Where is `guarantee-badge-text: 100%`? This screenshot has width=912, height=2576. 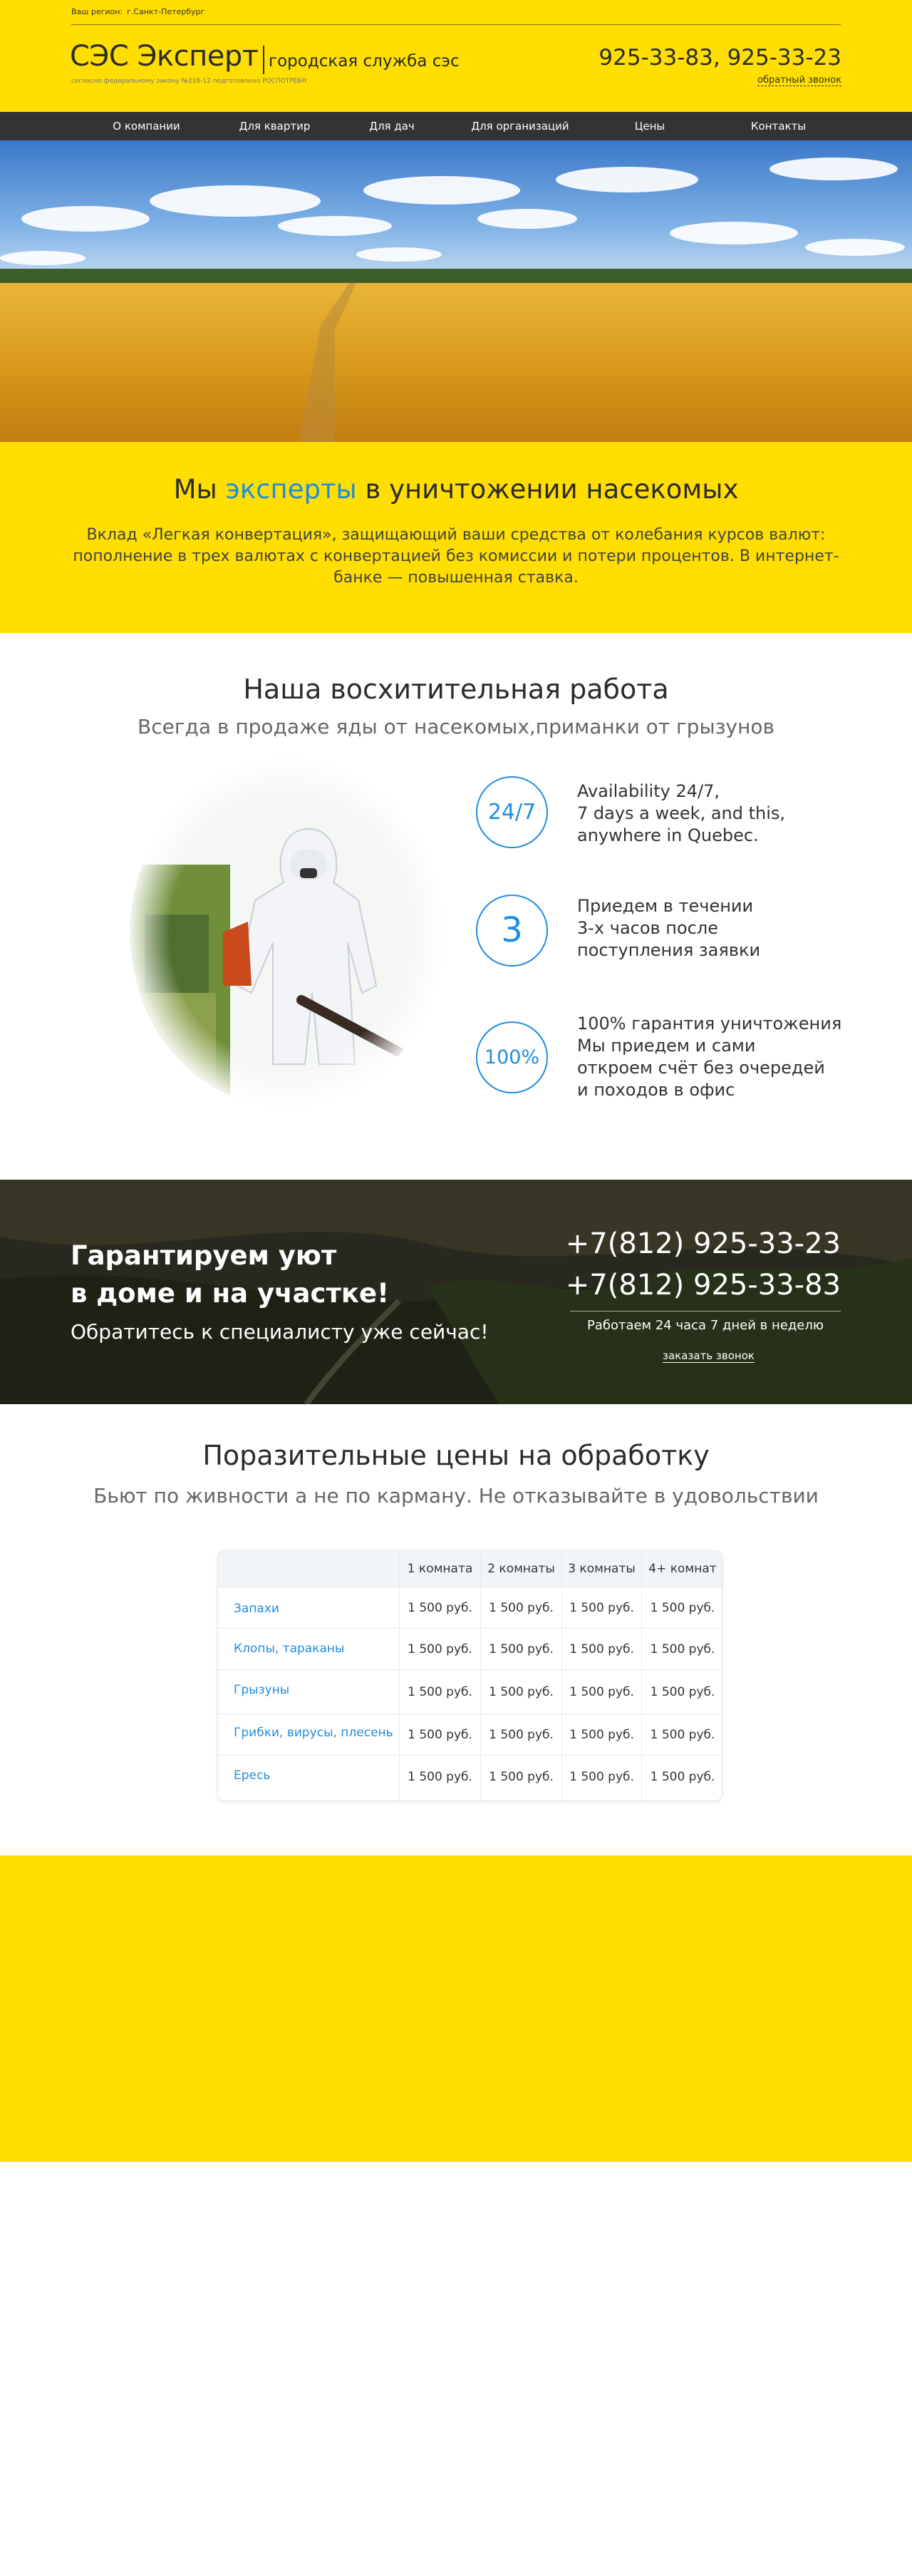 guarantee-badge-text: 100% is located at coordinates (512, 1057).